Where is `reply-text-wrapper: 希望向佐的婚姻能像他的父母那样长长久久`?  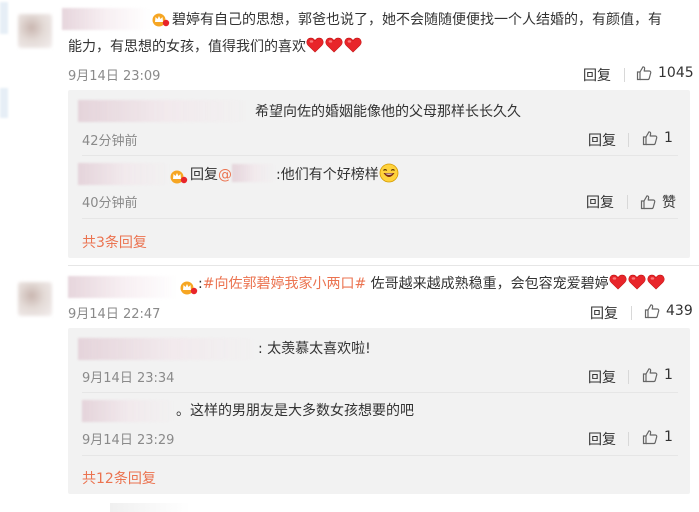
reply-text-wrapper: 希望向佐的婚姻能像他的父母那样长长久久 is located at coordinates (388, 112).